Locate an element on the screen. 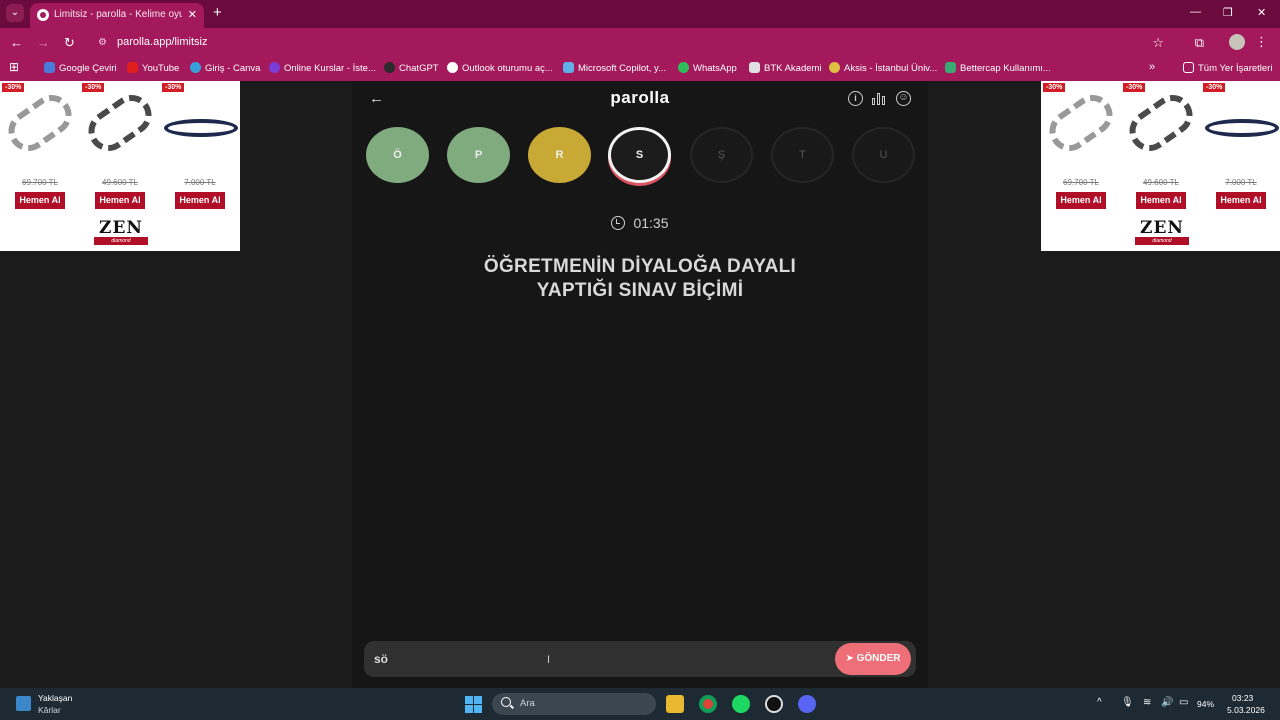  letter-bubble-correct: Ö is located at coordinates (397, 155).